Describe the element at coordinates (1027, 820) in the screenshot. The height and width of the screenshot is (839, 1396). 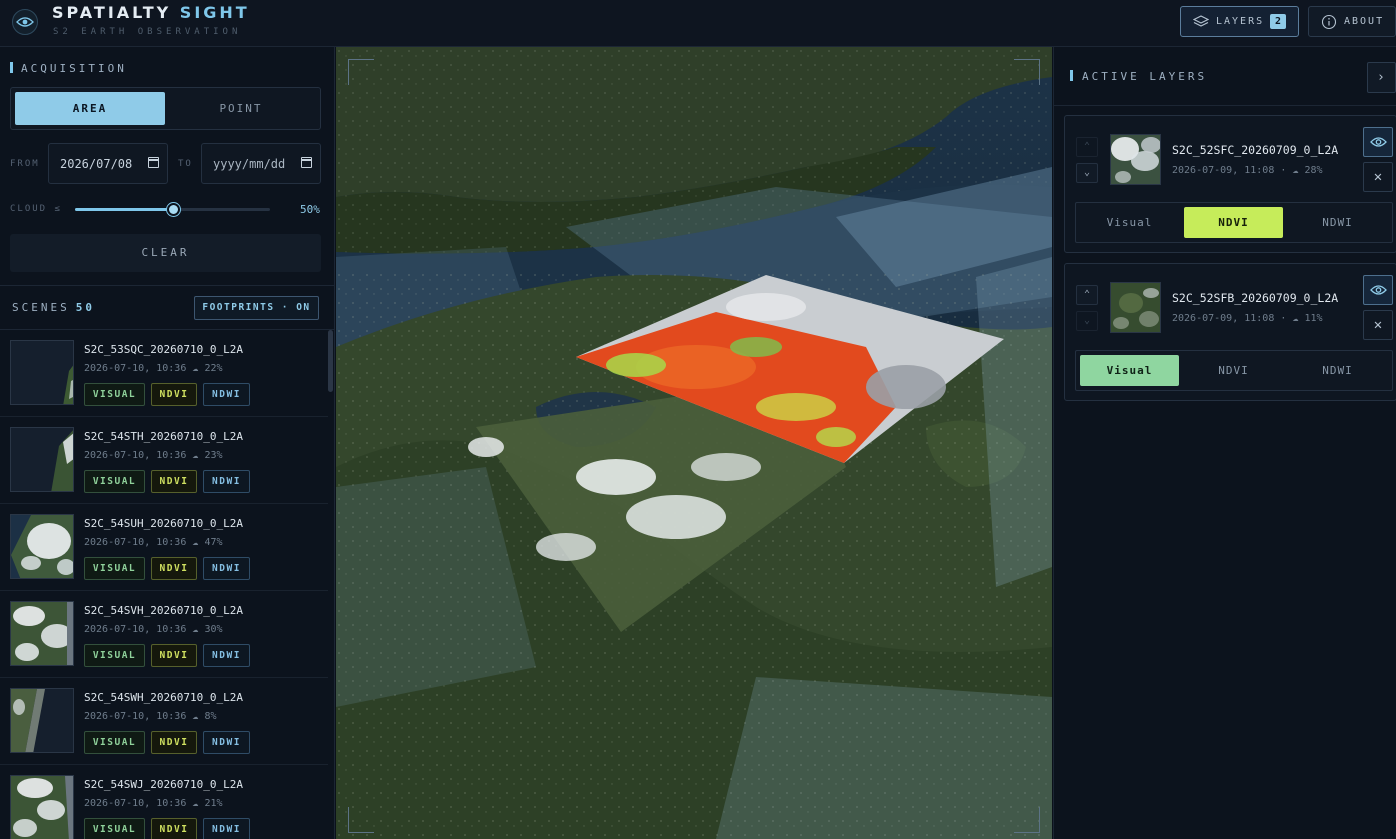
I see `viewport-corner-marker` at that location.